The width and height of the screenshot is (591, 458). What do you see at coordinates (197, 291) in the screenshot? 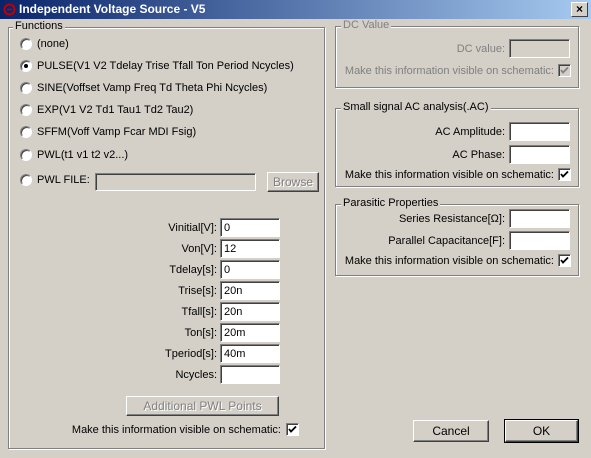
I see `param-label: Trise[s]:` at bounding box center [197, 291].